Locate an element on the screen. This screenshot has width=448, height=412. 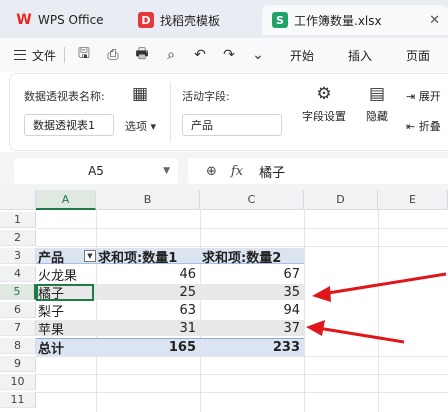
function-icon: fx is located at coordinates (237, 171).